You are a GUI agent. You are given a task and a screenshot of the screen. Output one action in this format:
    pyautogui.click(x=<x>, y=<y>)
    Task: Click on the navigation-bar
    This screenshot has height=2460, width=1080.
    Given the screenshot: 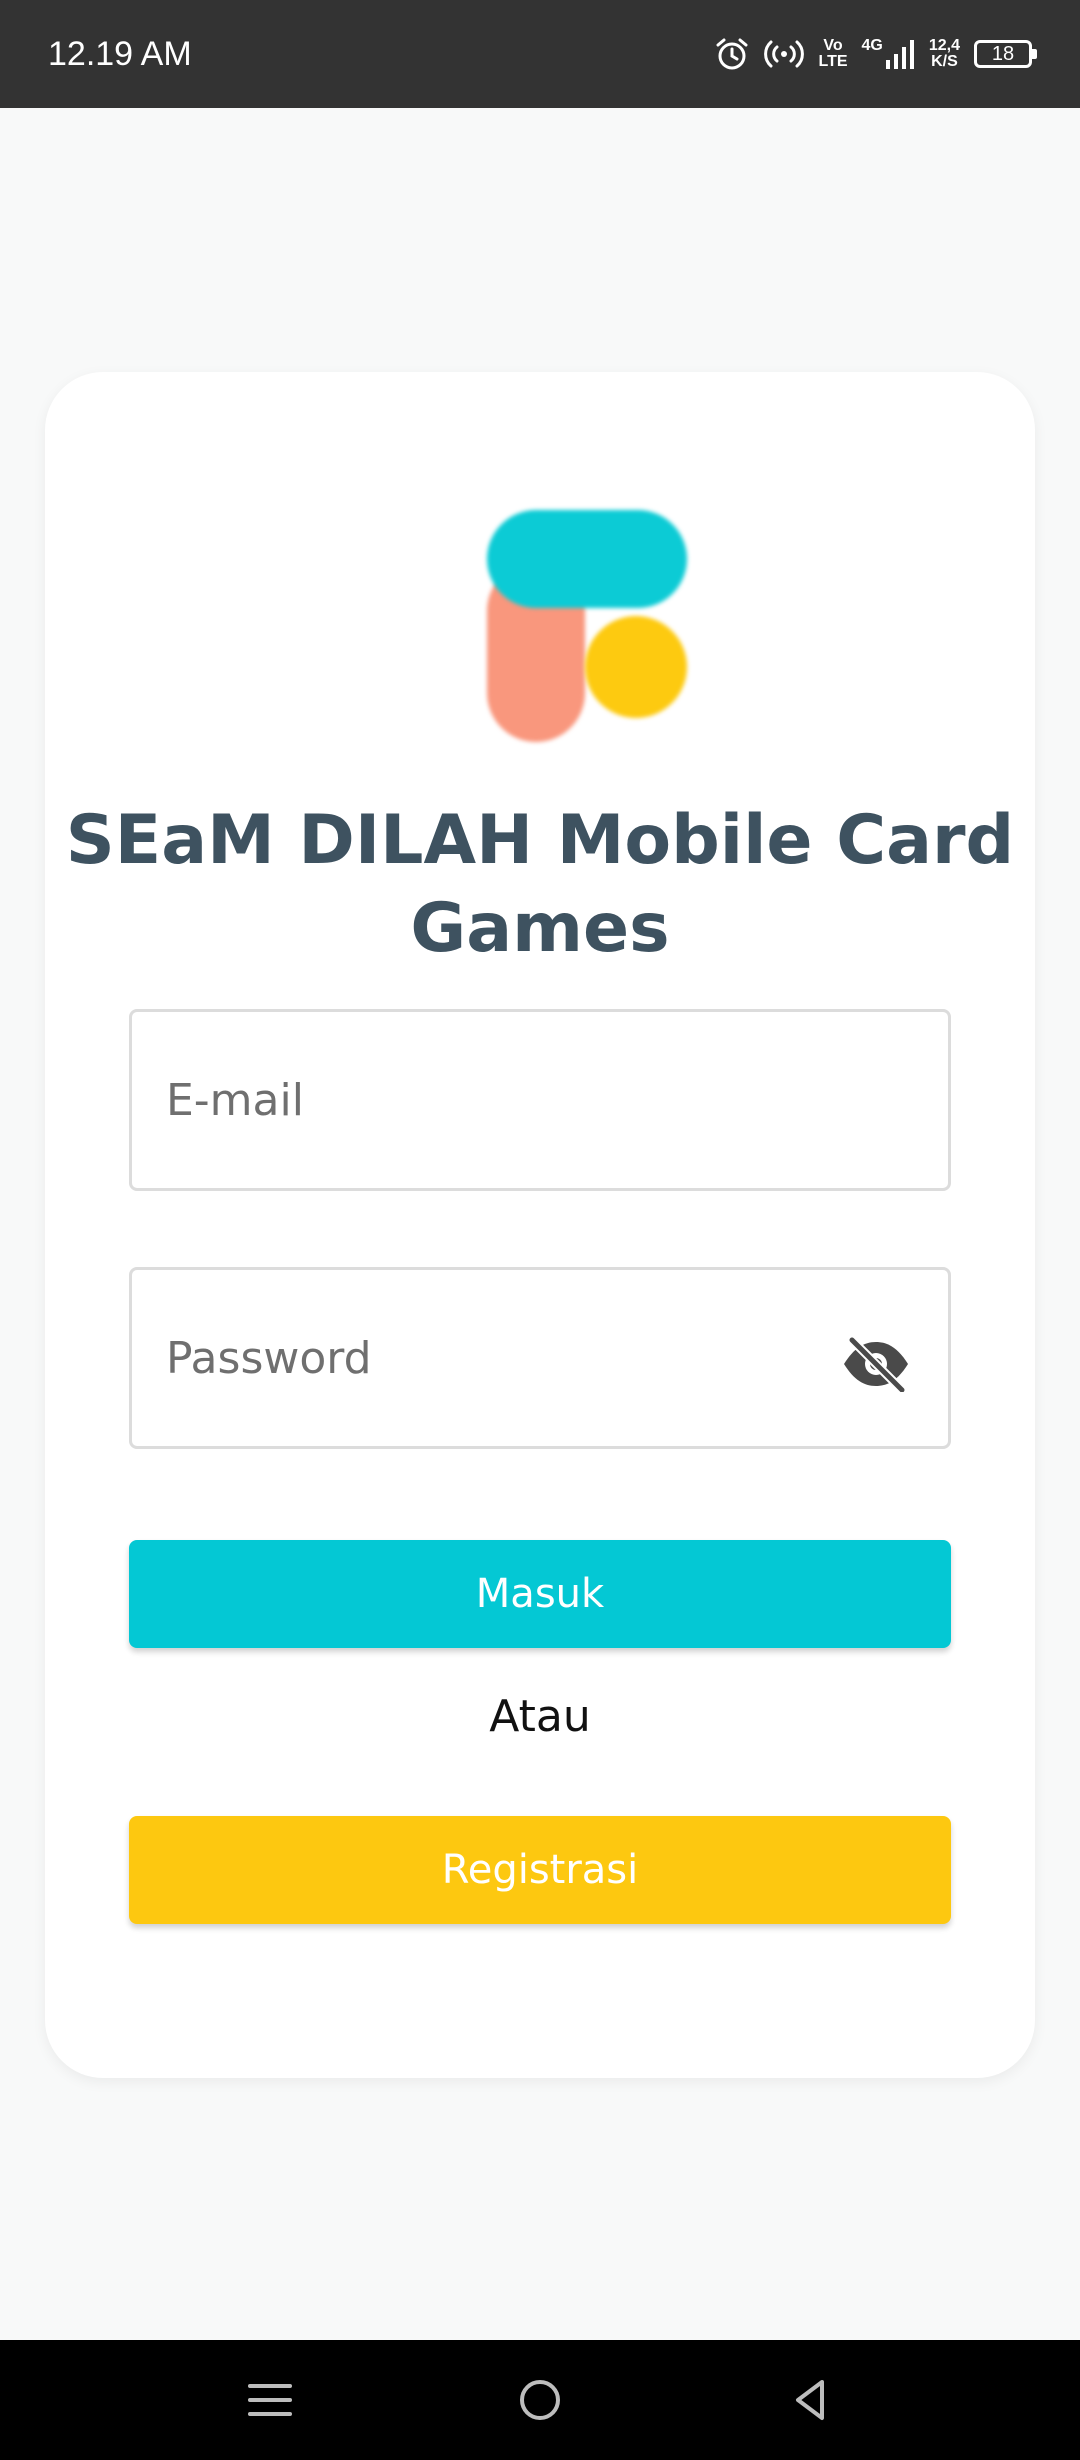 What is the action you would take?
    pyautogui.click(x=540, y=2400)
    